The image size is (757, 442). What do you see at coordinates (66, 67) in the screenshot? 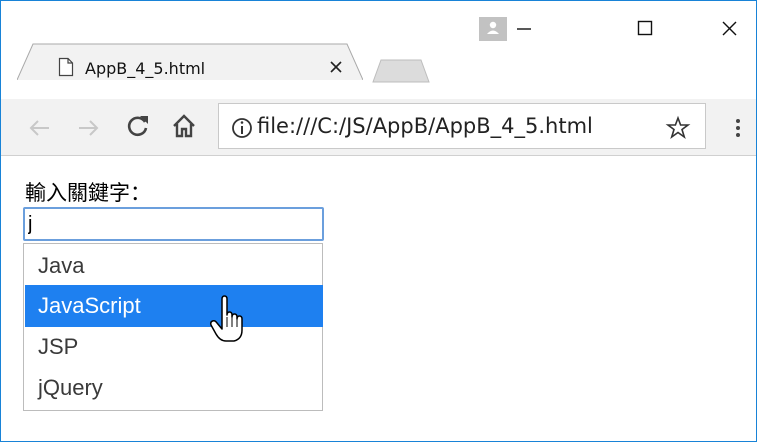
I see `page-icon` at bounding box center [66, 67].